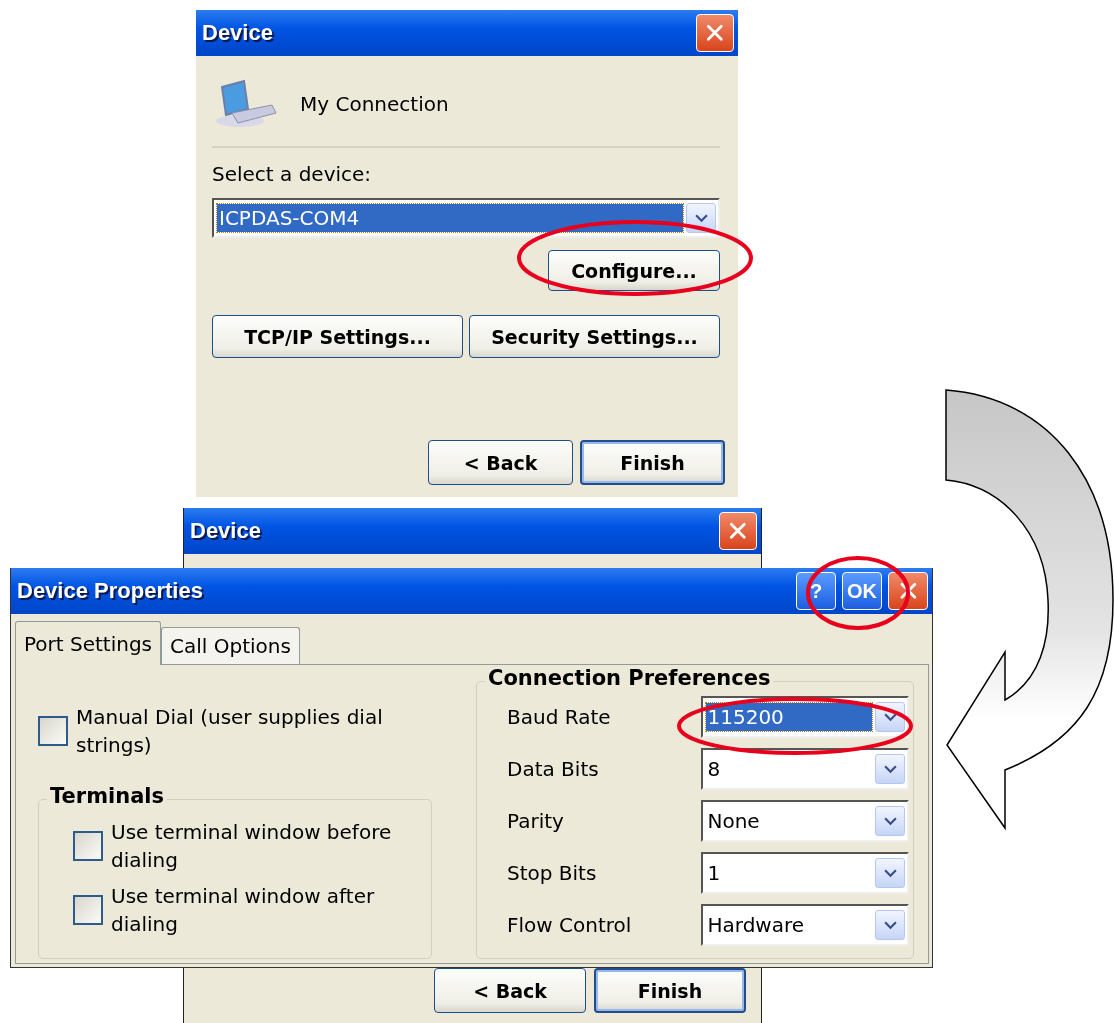  Describe the element at coordinates (862, 591) in the screenshot. I see `ok-button: OK` at that location.